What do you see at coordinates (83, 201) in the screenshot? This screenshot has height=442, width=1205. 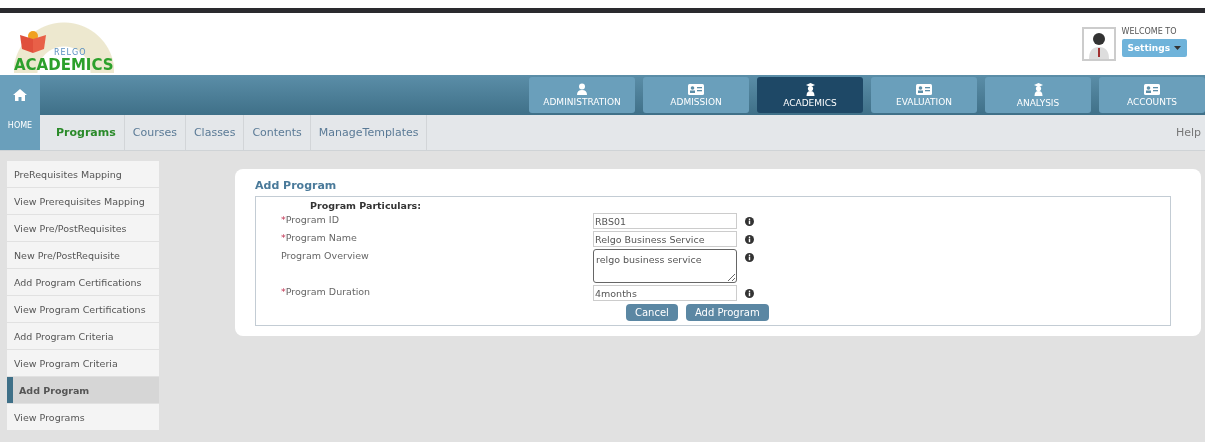 I see `sidebar-item: View Prerequisites Mapping` at bounding box center [83, 201].